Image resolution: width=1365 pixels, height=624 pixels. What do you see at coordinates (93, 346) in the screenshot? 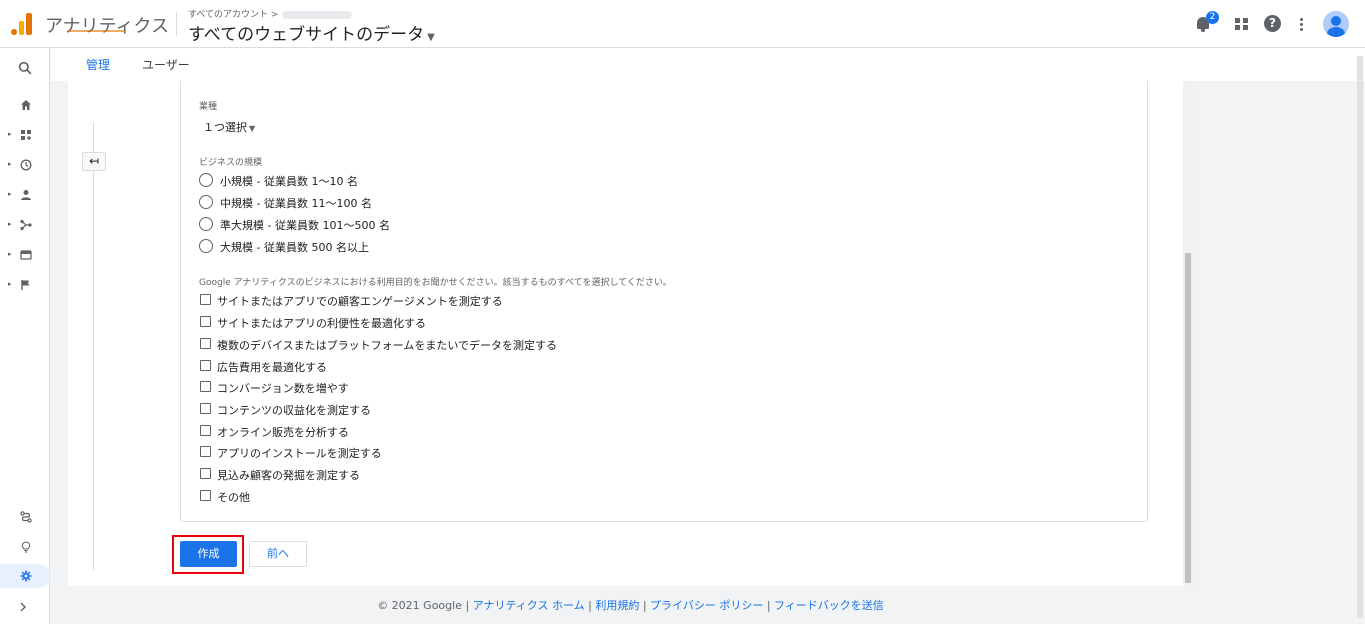
I see `step-line` at bounding box center [93, 346].